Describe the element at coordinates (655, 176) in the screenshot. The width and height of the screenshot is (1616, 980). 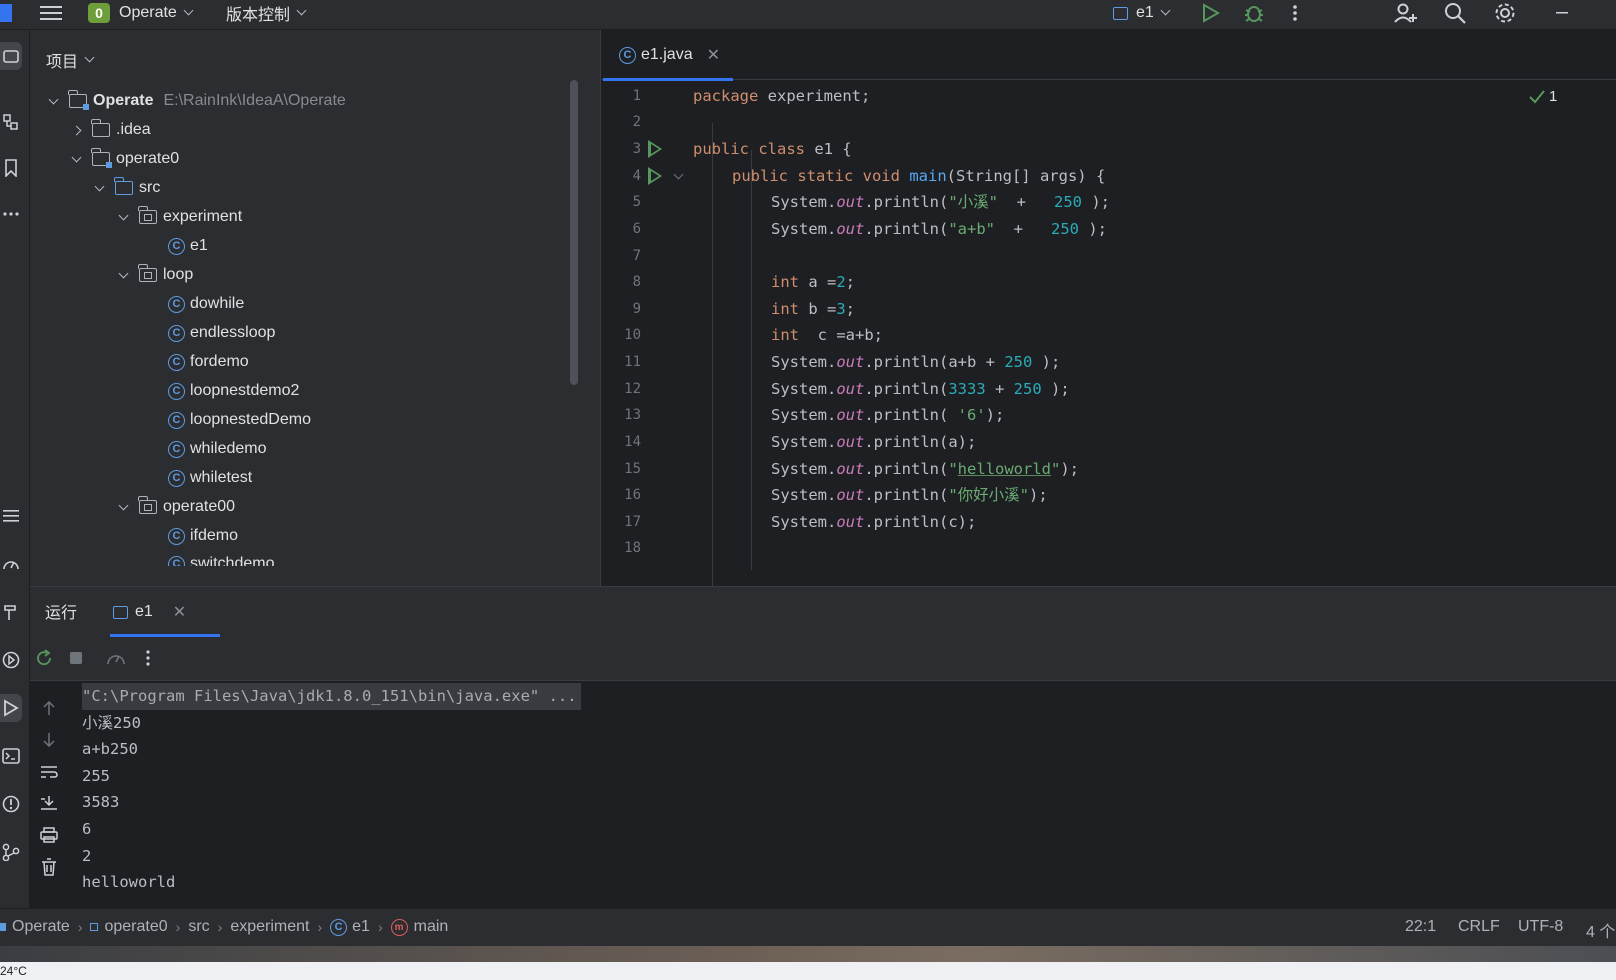
I see `run-main-gutter-icon` at that location.